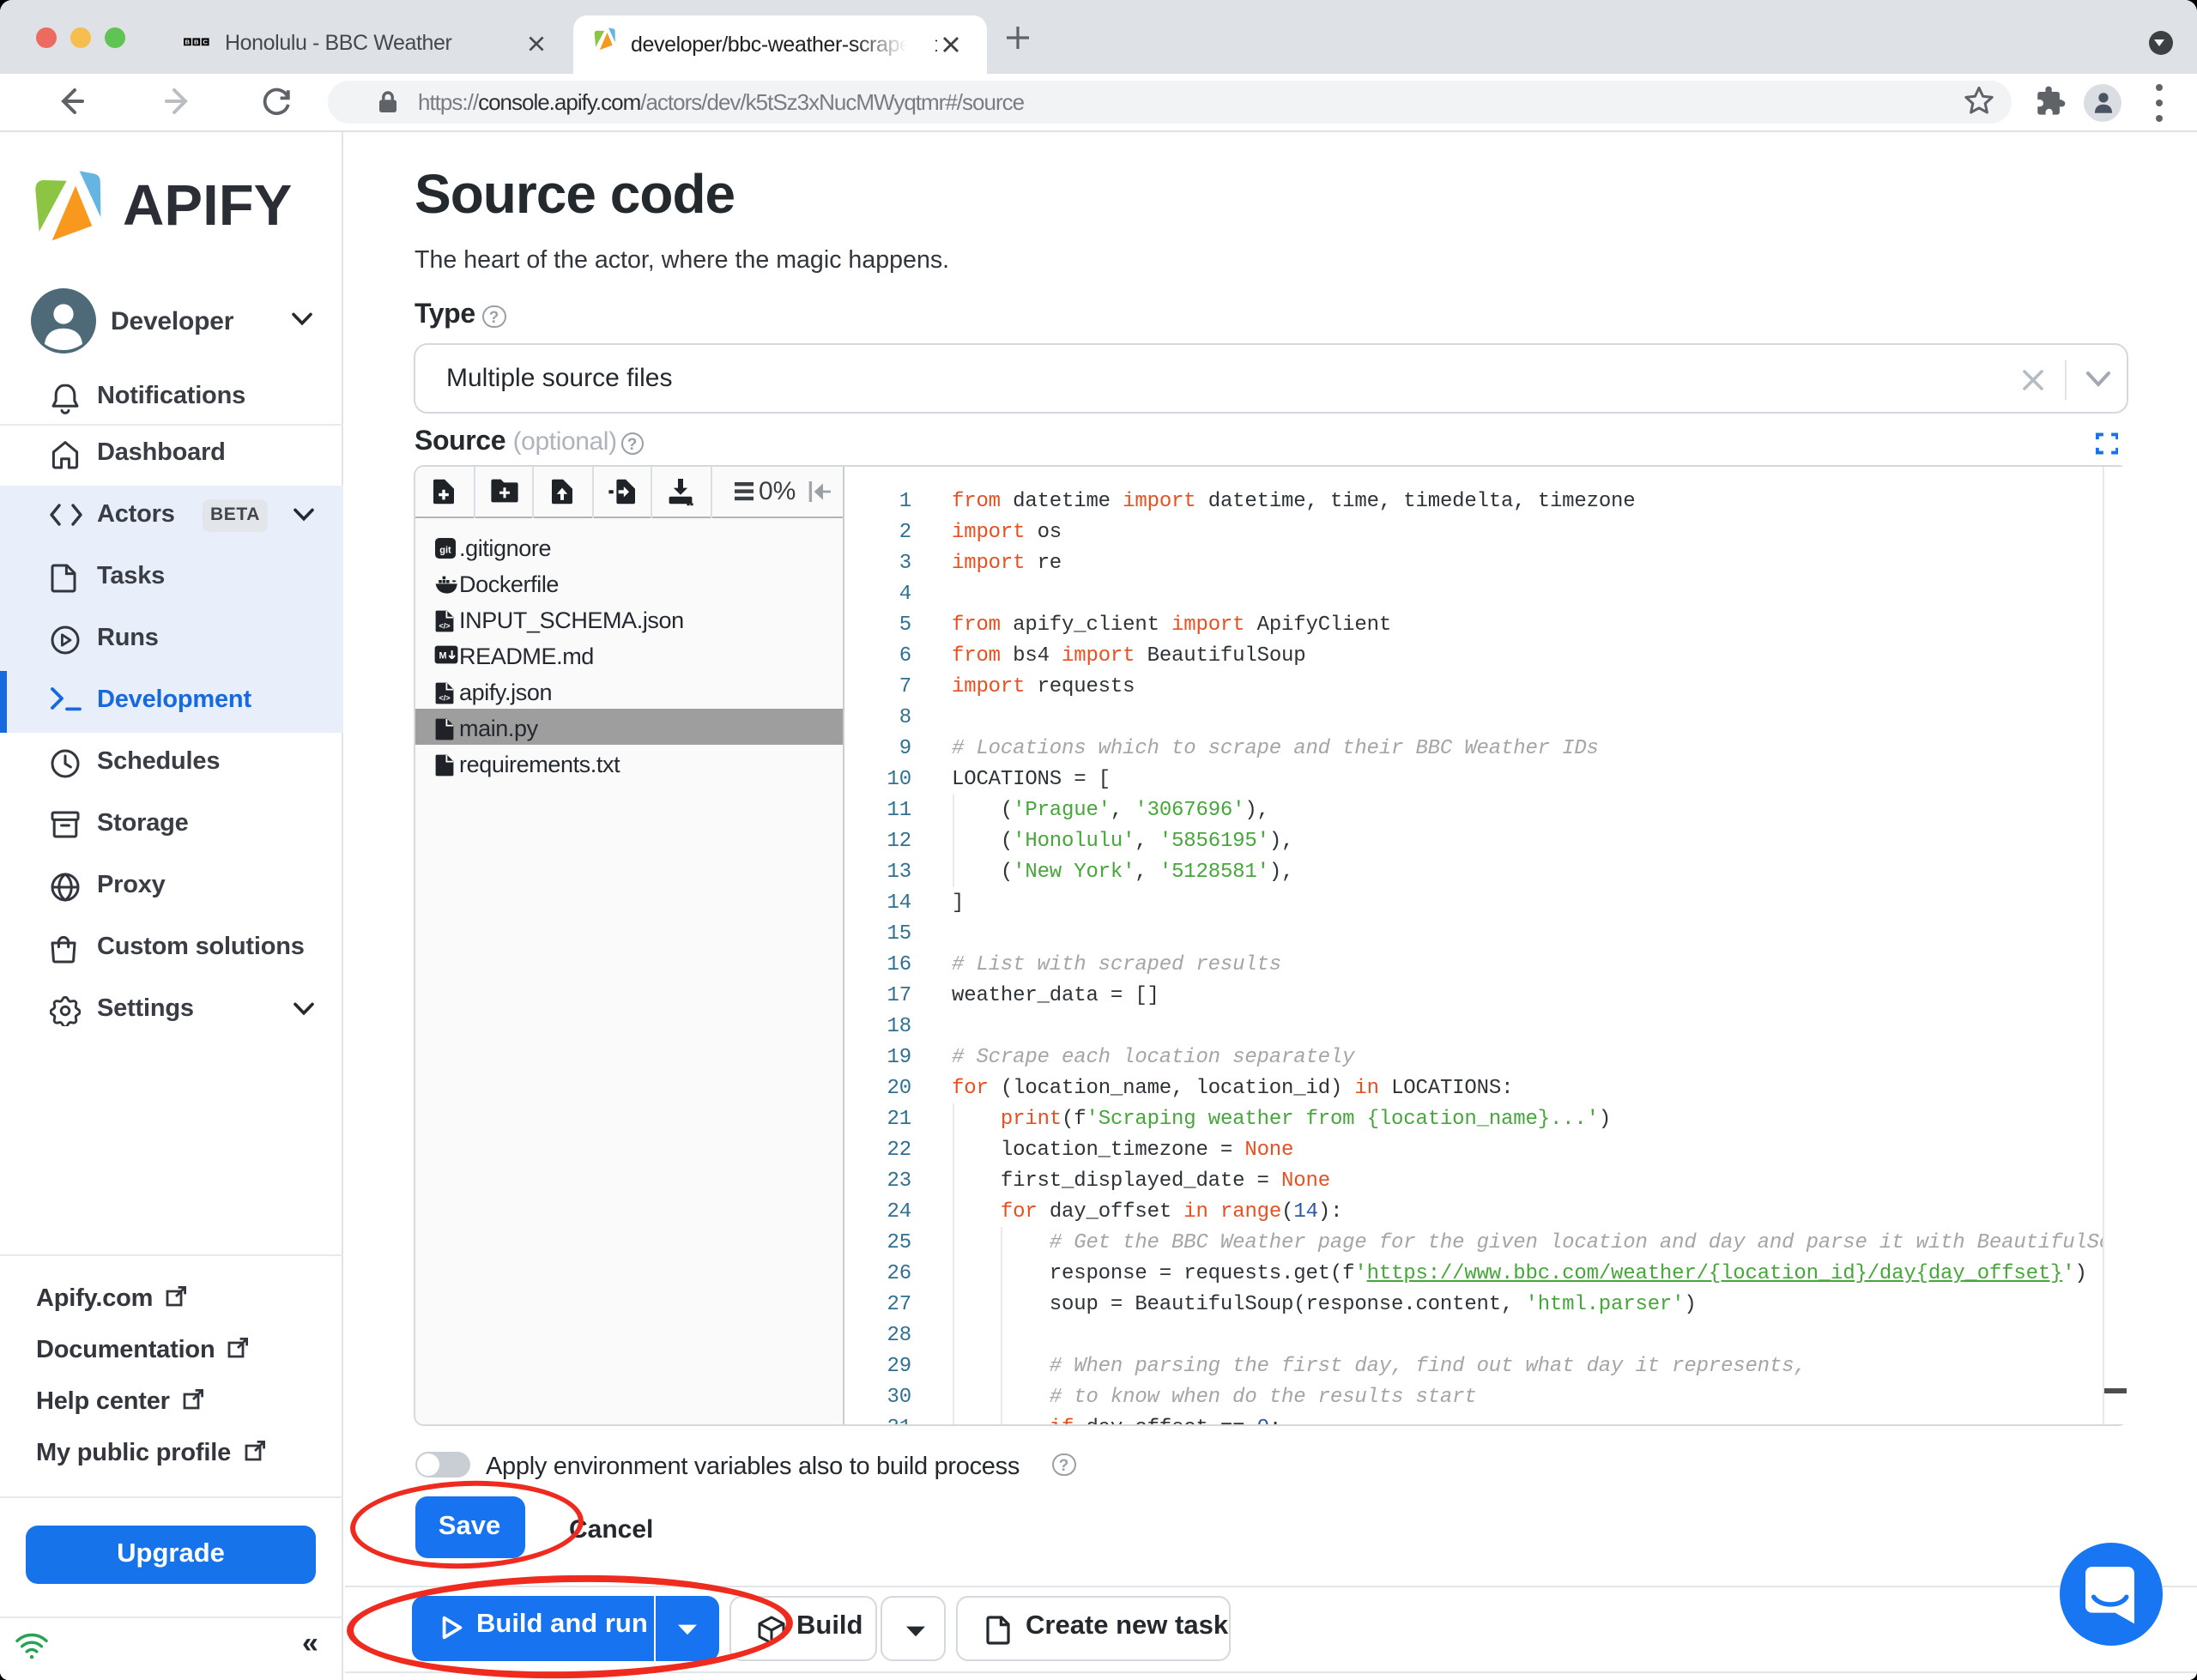 Image resolution: width=2197 pixels, height=1680 pixels. I want to click on svg-text: C, so click(204, 42).